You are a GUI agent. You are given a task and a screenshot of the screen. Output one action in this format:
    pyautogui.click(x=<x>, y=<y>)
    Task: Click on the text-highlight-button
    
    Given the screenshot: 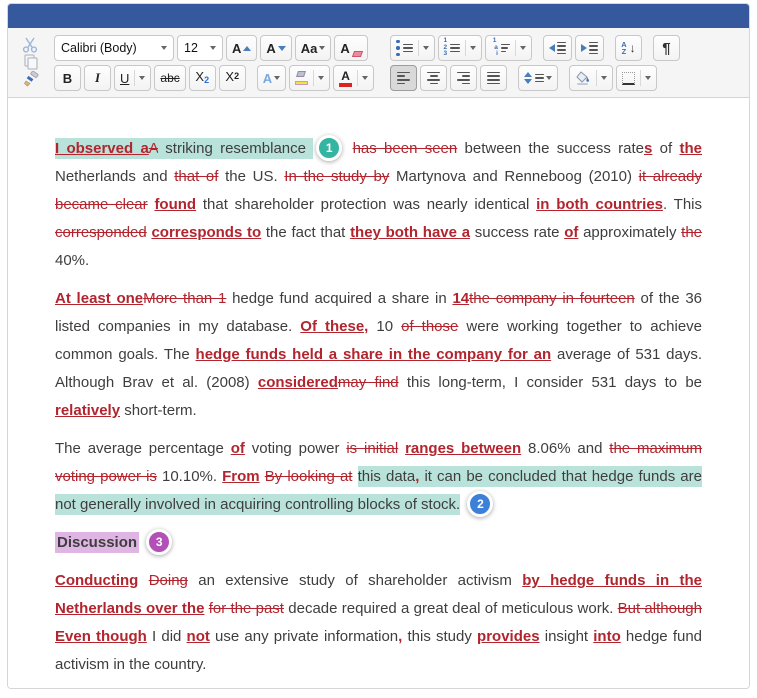 What is the action you would take?
    pyautogui.click(x=310, y=78)
    